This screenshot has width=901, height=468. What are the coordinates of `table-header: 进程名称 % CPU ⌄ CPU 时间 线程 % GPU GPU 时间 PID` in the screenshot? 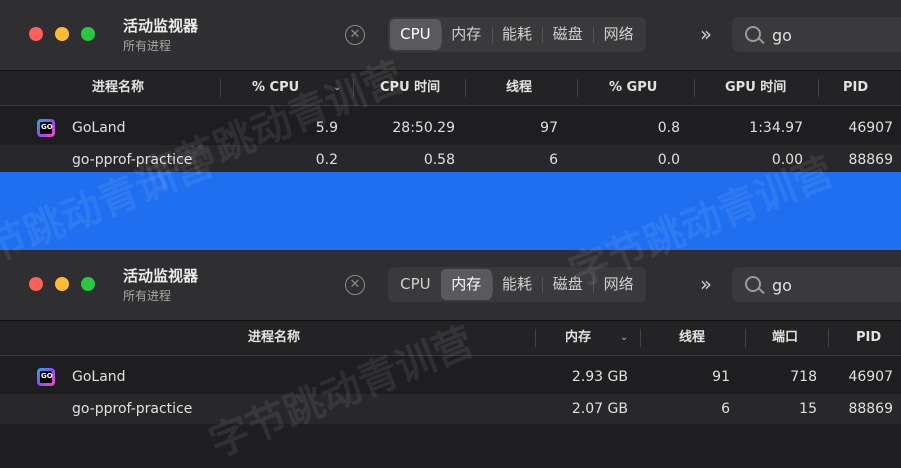 It's located at (450, 88).